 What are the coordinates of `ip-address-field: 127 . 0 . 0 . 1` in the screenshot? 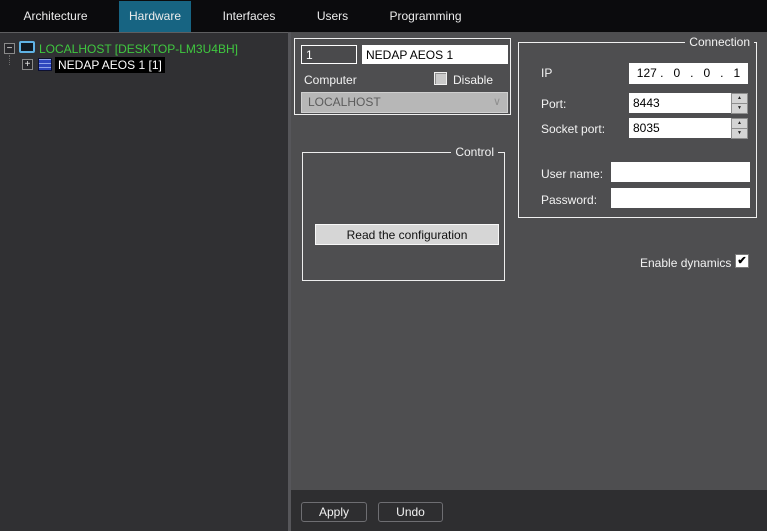 It's located at (688, 73).